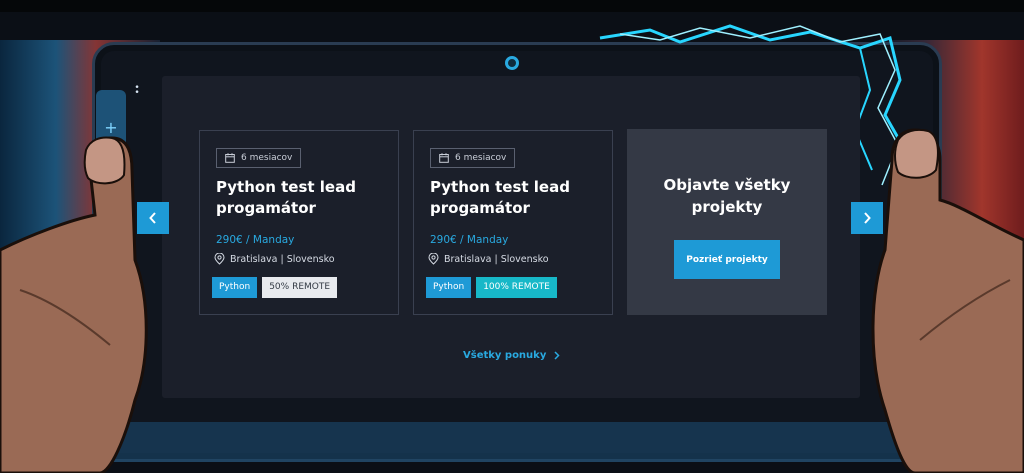 The height and width of the screenshot is (473, 1024). I want to click on carousel-next-button, so click(867, 218).